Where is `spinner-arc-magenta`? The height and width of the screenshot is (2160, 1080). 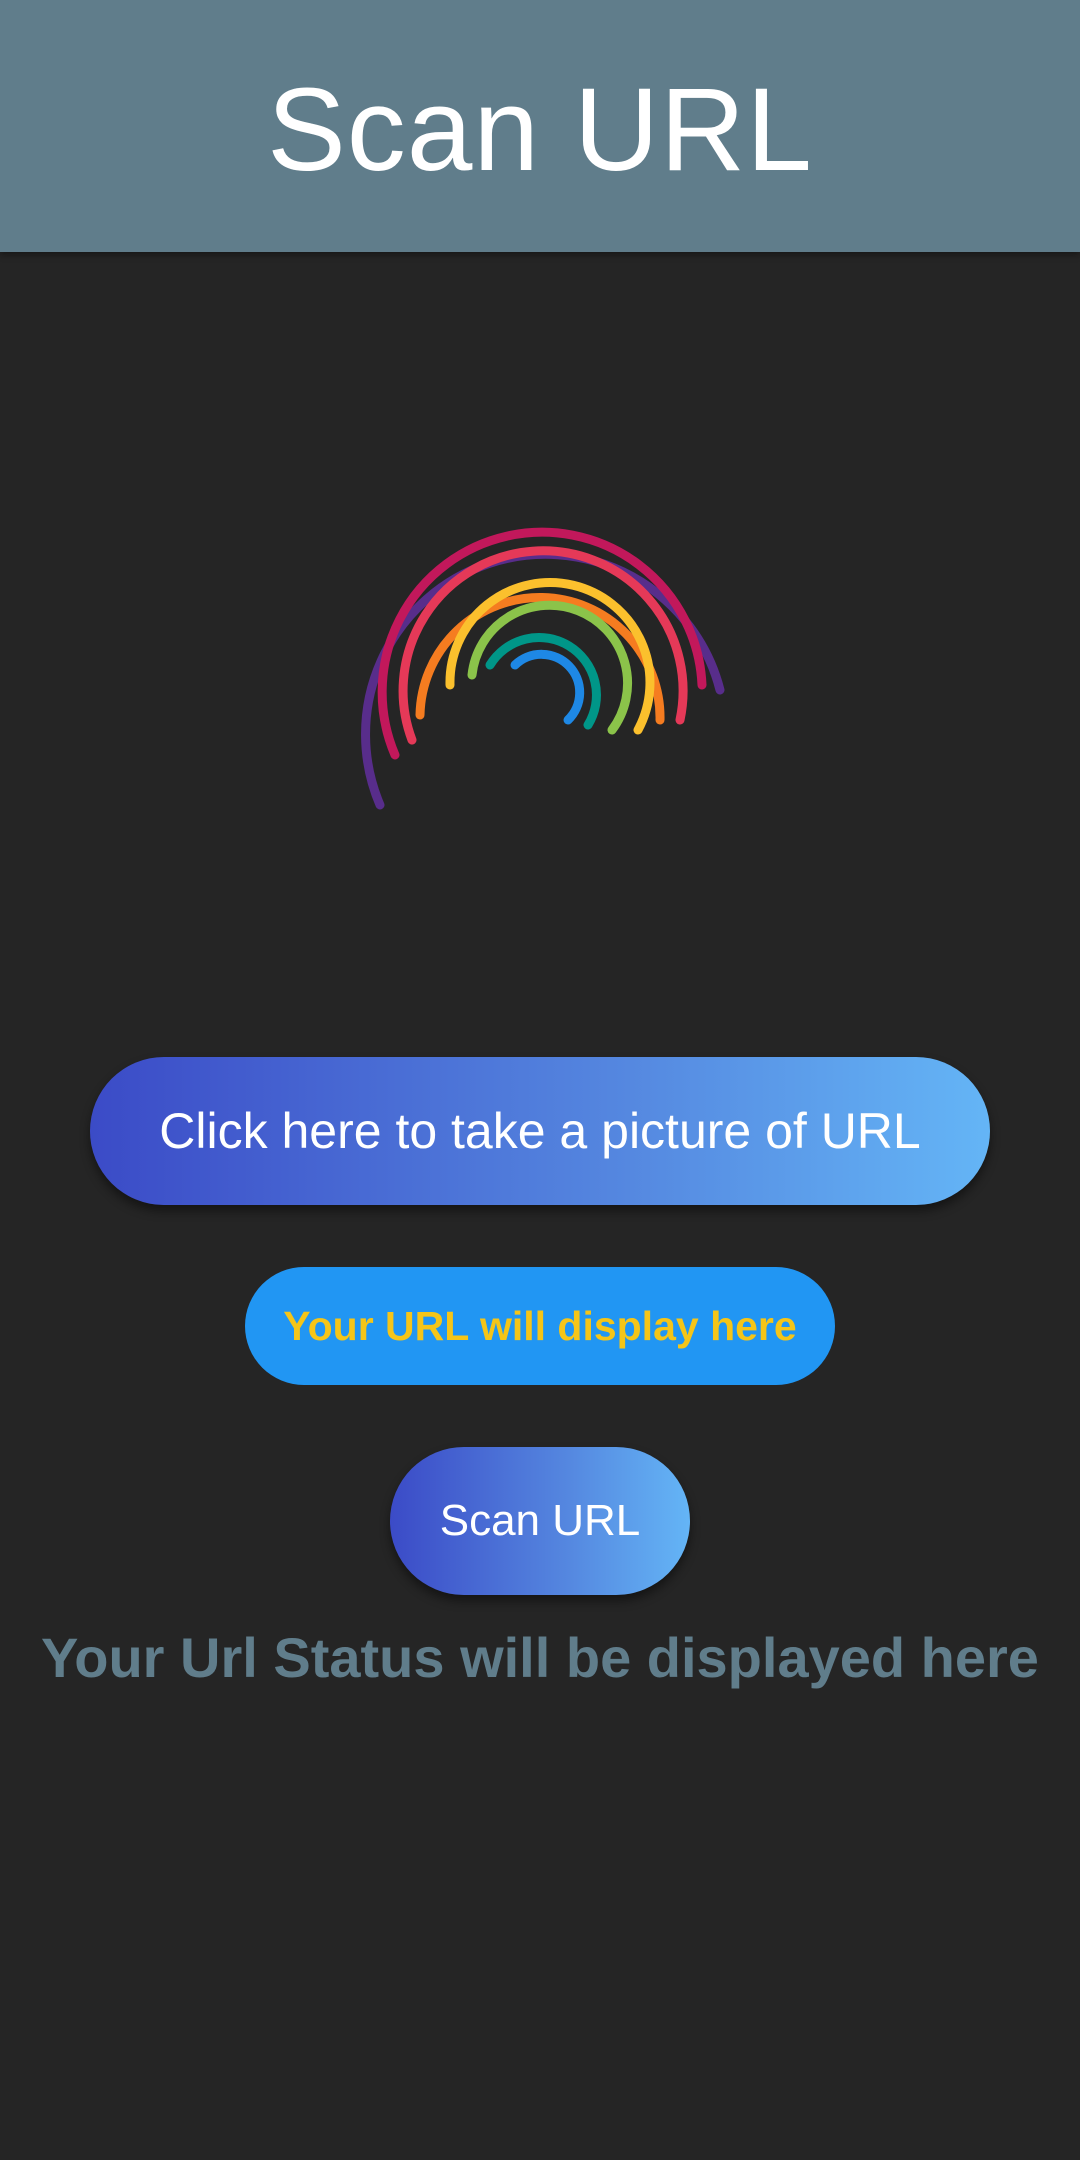 spinner-arc-magenta is located at coordinates (542, 643).